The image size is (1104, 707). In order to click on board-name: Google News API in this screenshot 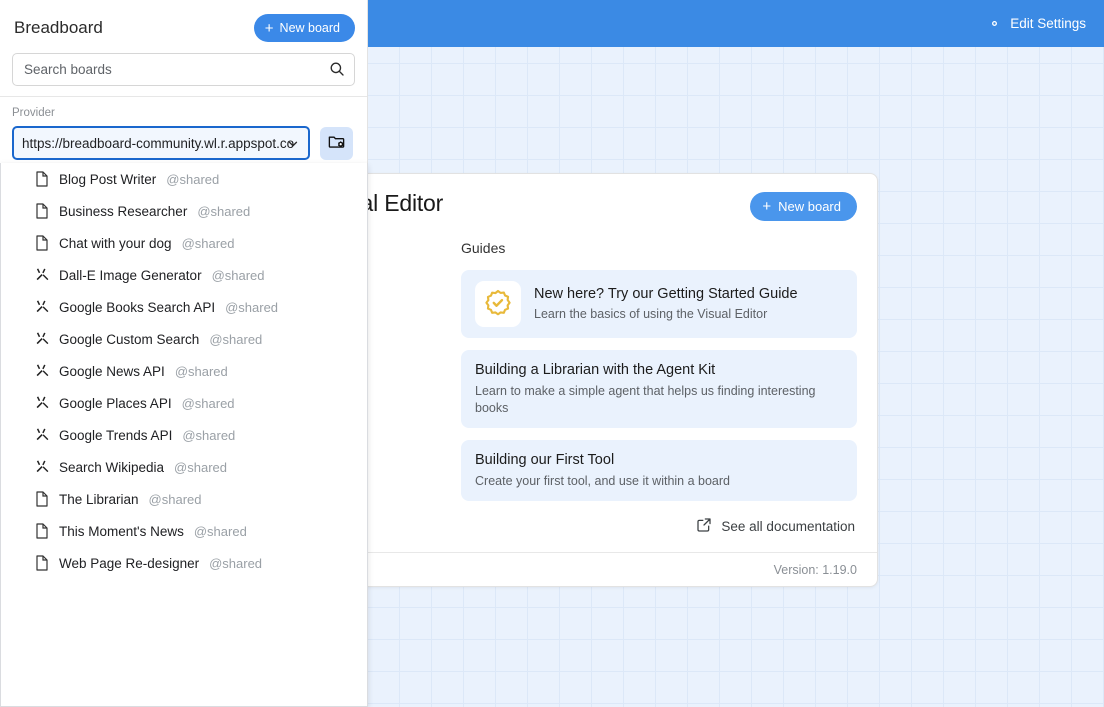, I will do `click(112, 371)`.